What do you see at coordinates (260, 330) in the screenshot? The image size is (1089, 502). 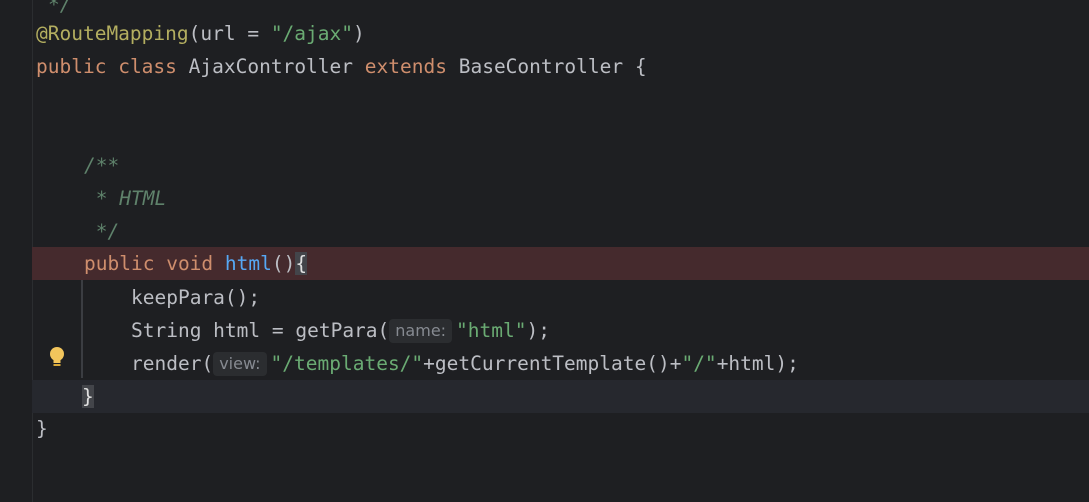 I see `statement-text: String html = getPara(` at bounding box center [260, 330].